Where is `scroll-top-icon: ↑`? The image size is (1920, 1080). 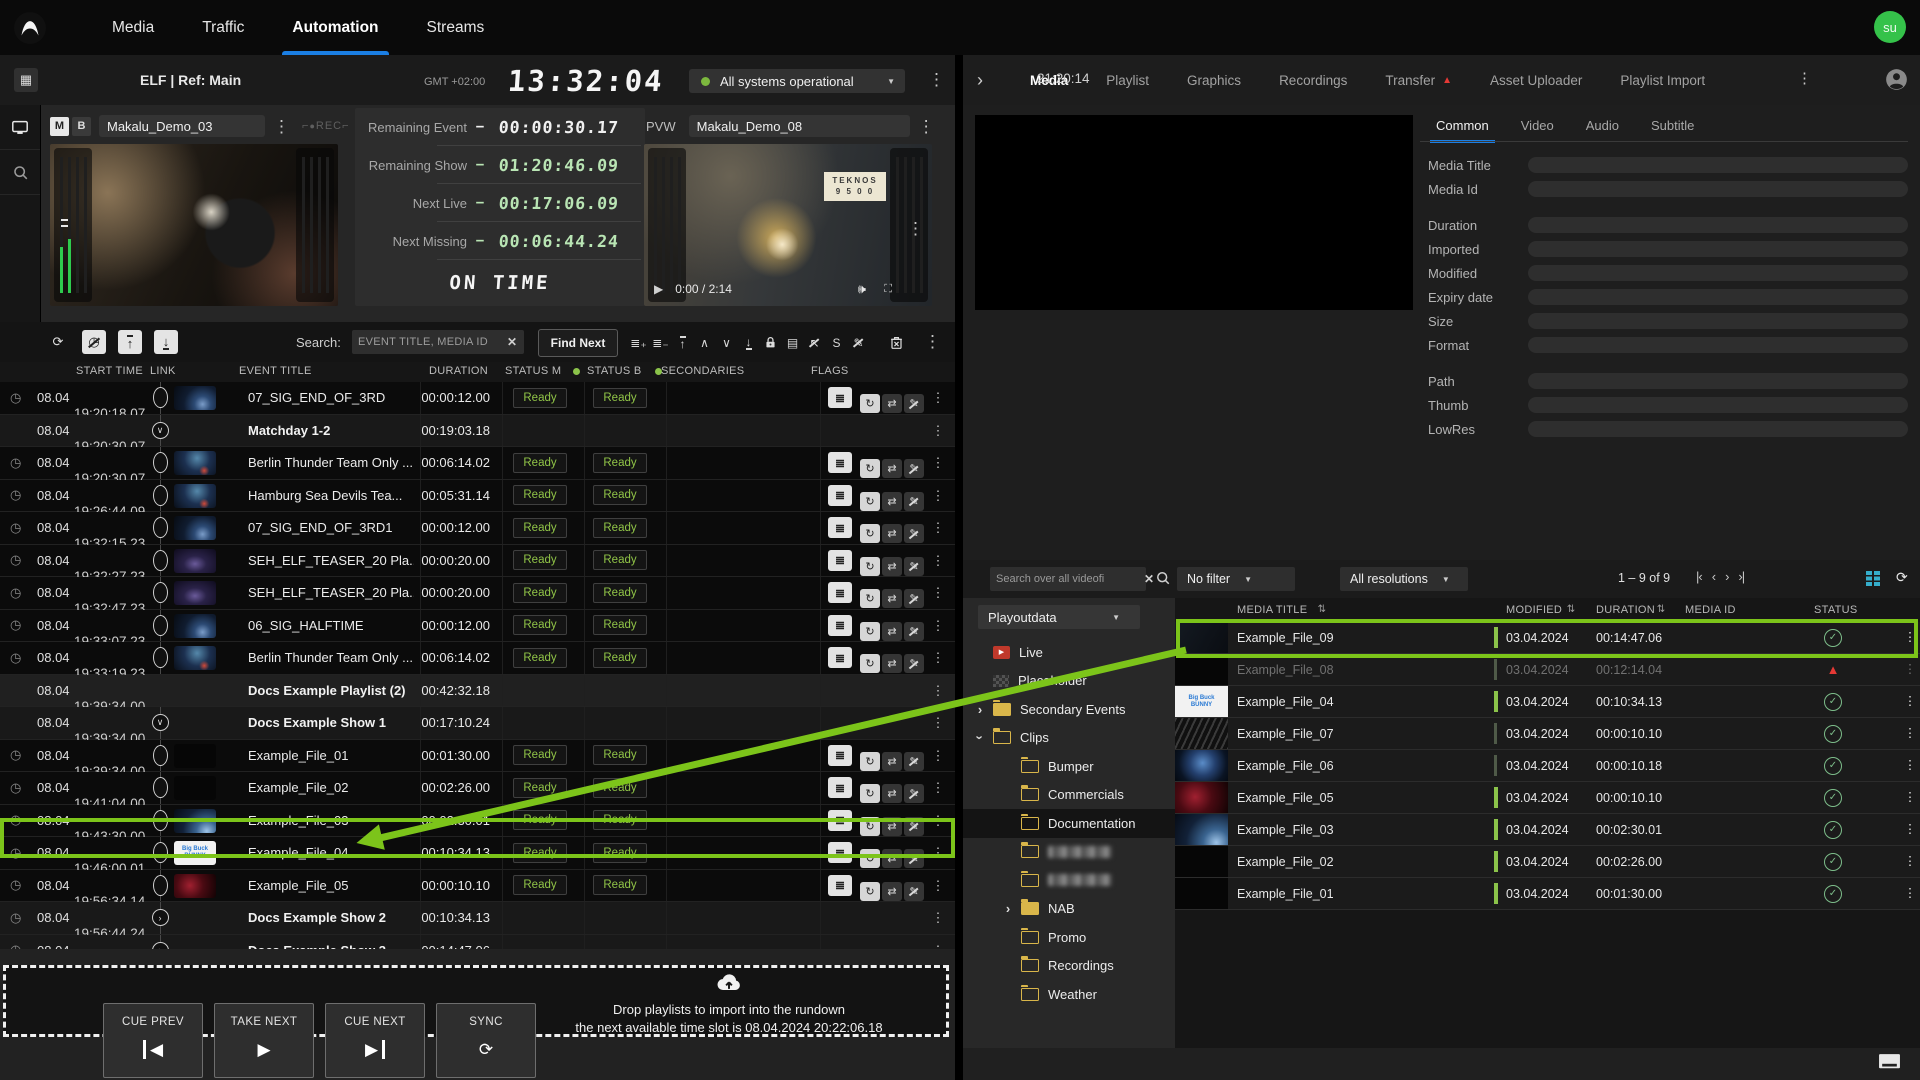
scroll-top-icon: ↑ is located at coordinates (130, 342).